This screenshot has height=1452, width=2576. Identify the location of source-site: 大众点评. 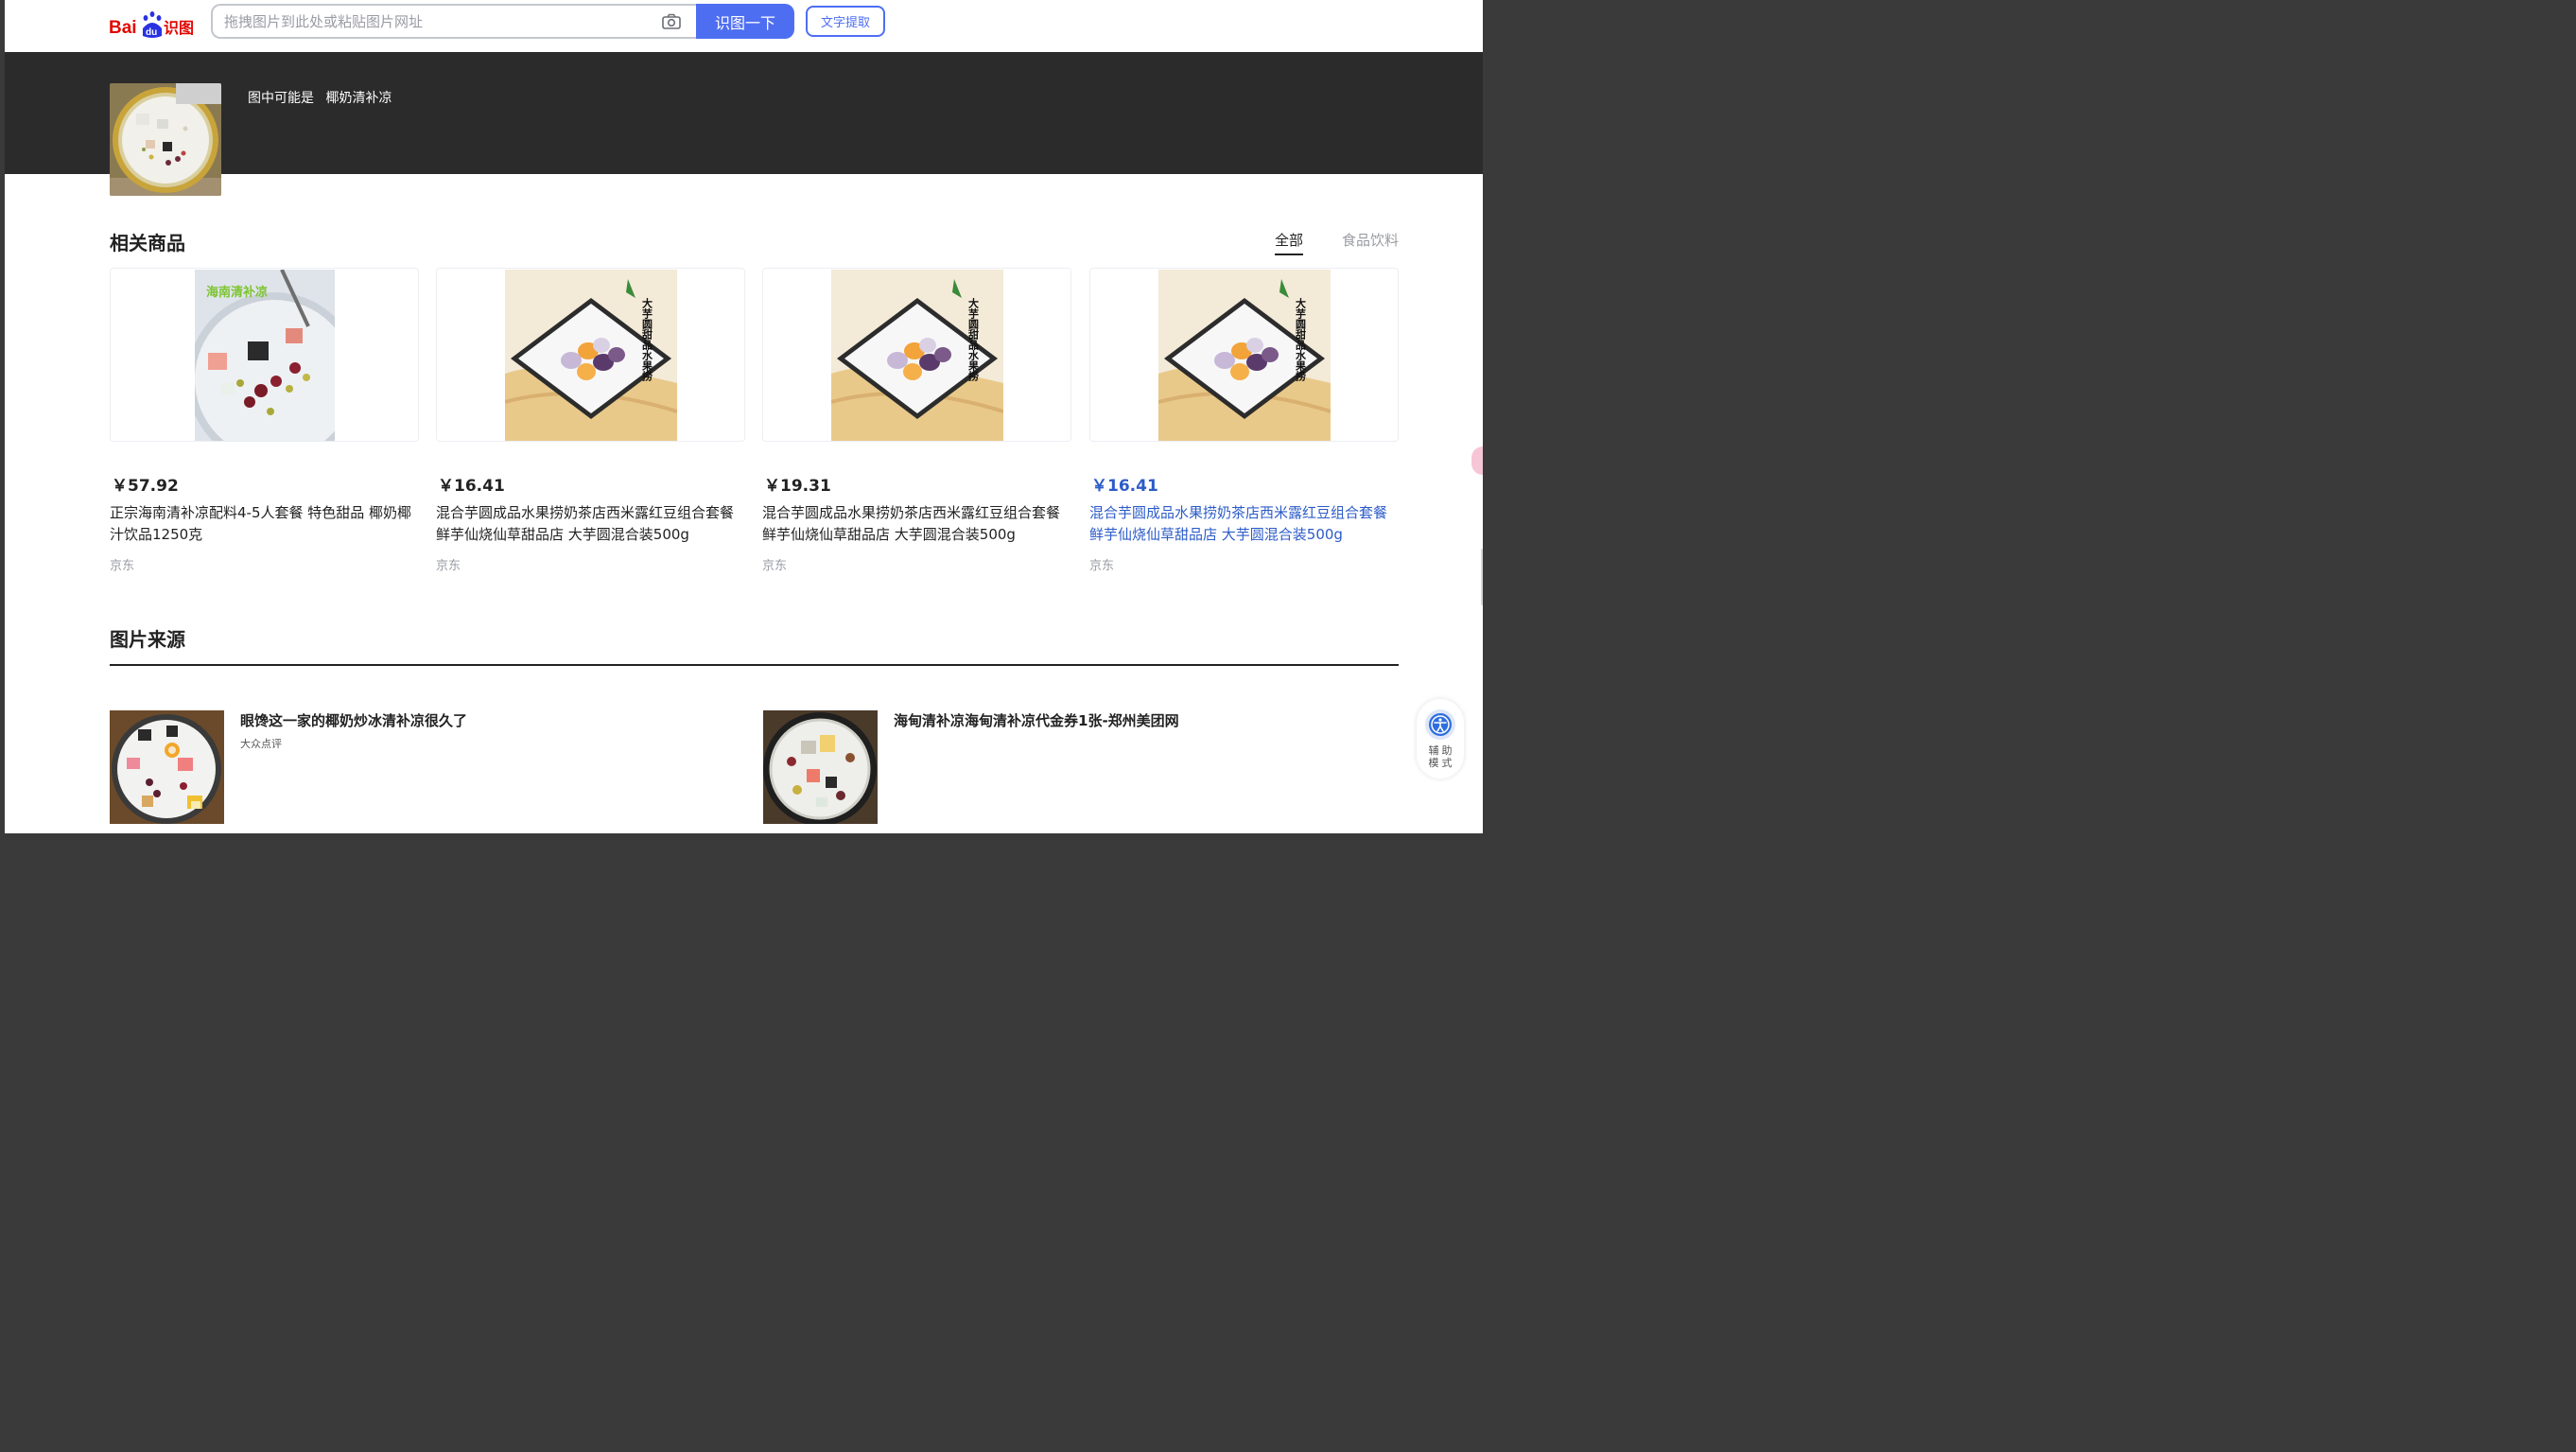
(261, 744).